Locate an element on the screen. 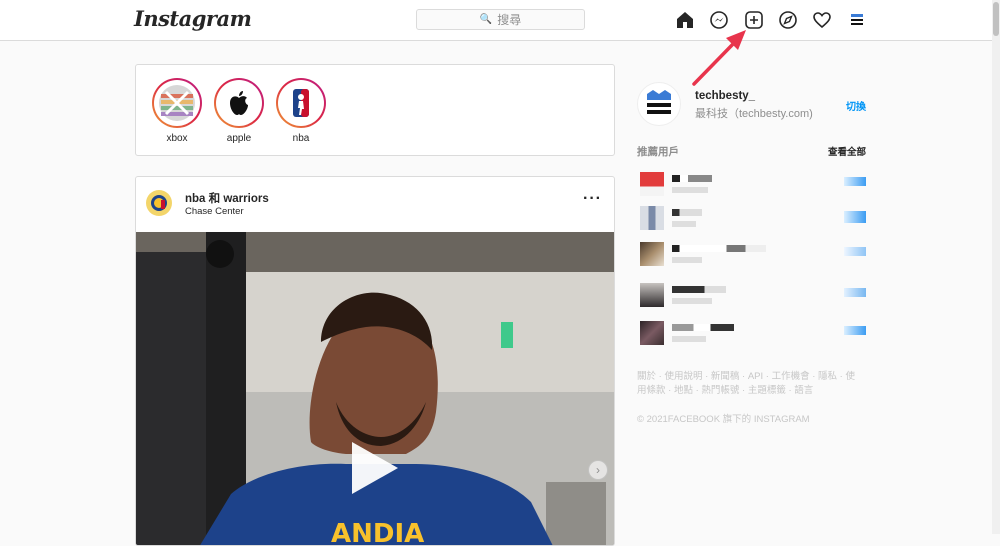 This screenshot has height=546, width=1000. chevron-right-icon: › is located at coordinates (598, 470).